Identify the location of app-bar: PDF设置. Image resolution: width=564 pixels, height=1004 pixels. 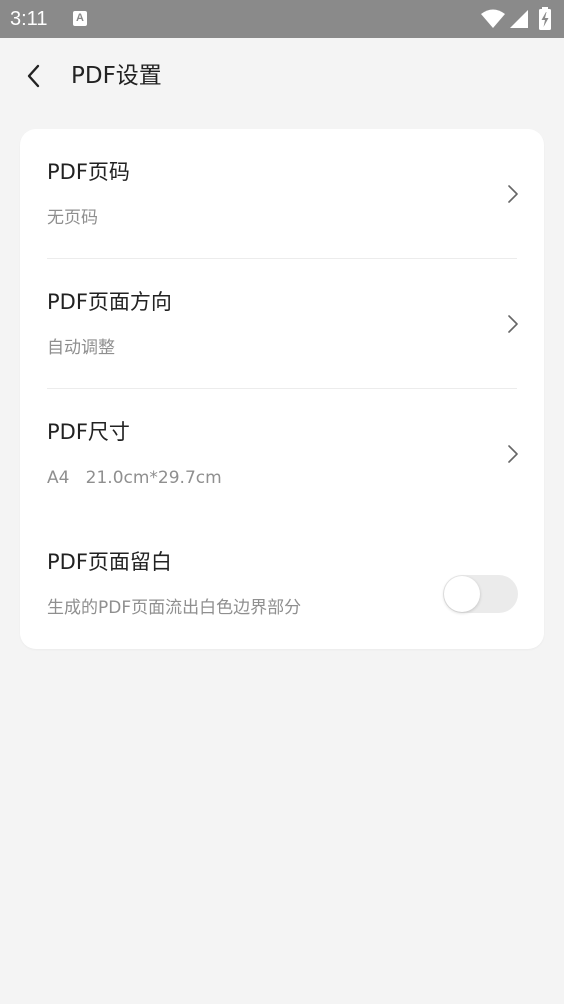
(282, 76).